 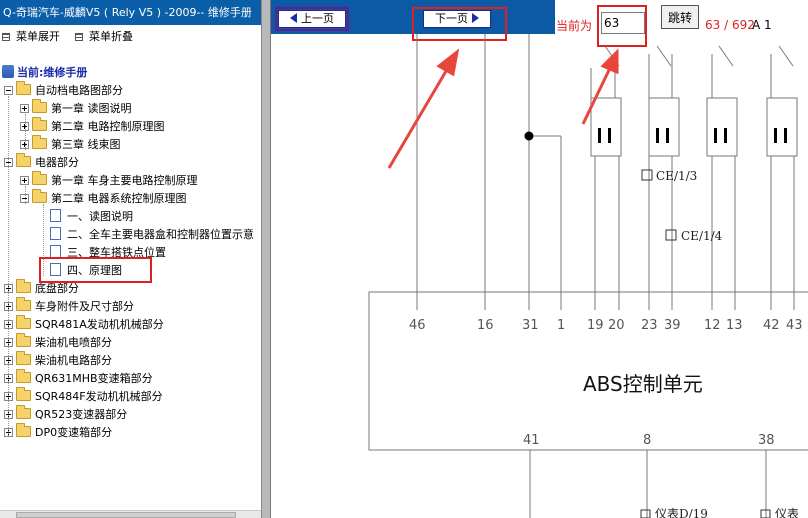 I want to click on tree-item: QR631MHB变速箱部分, so click(x=78, y=378).